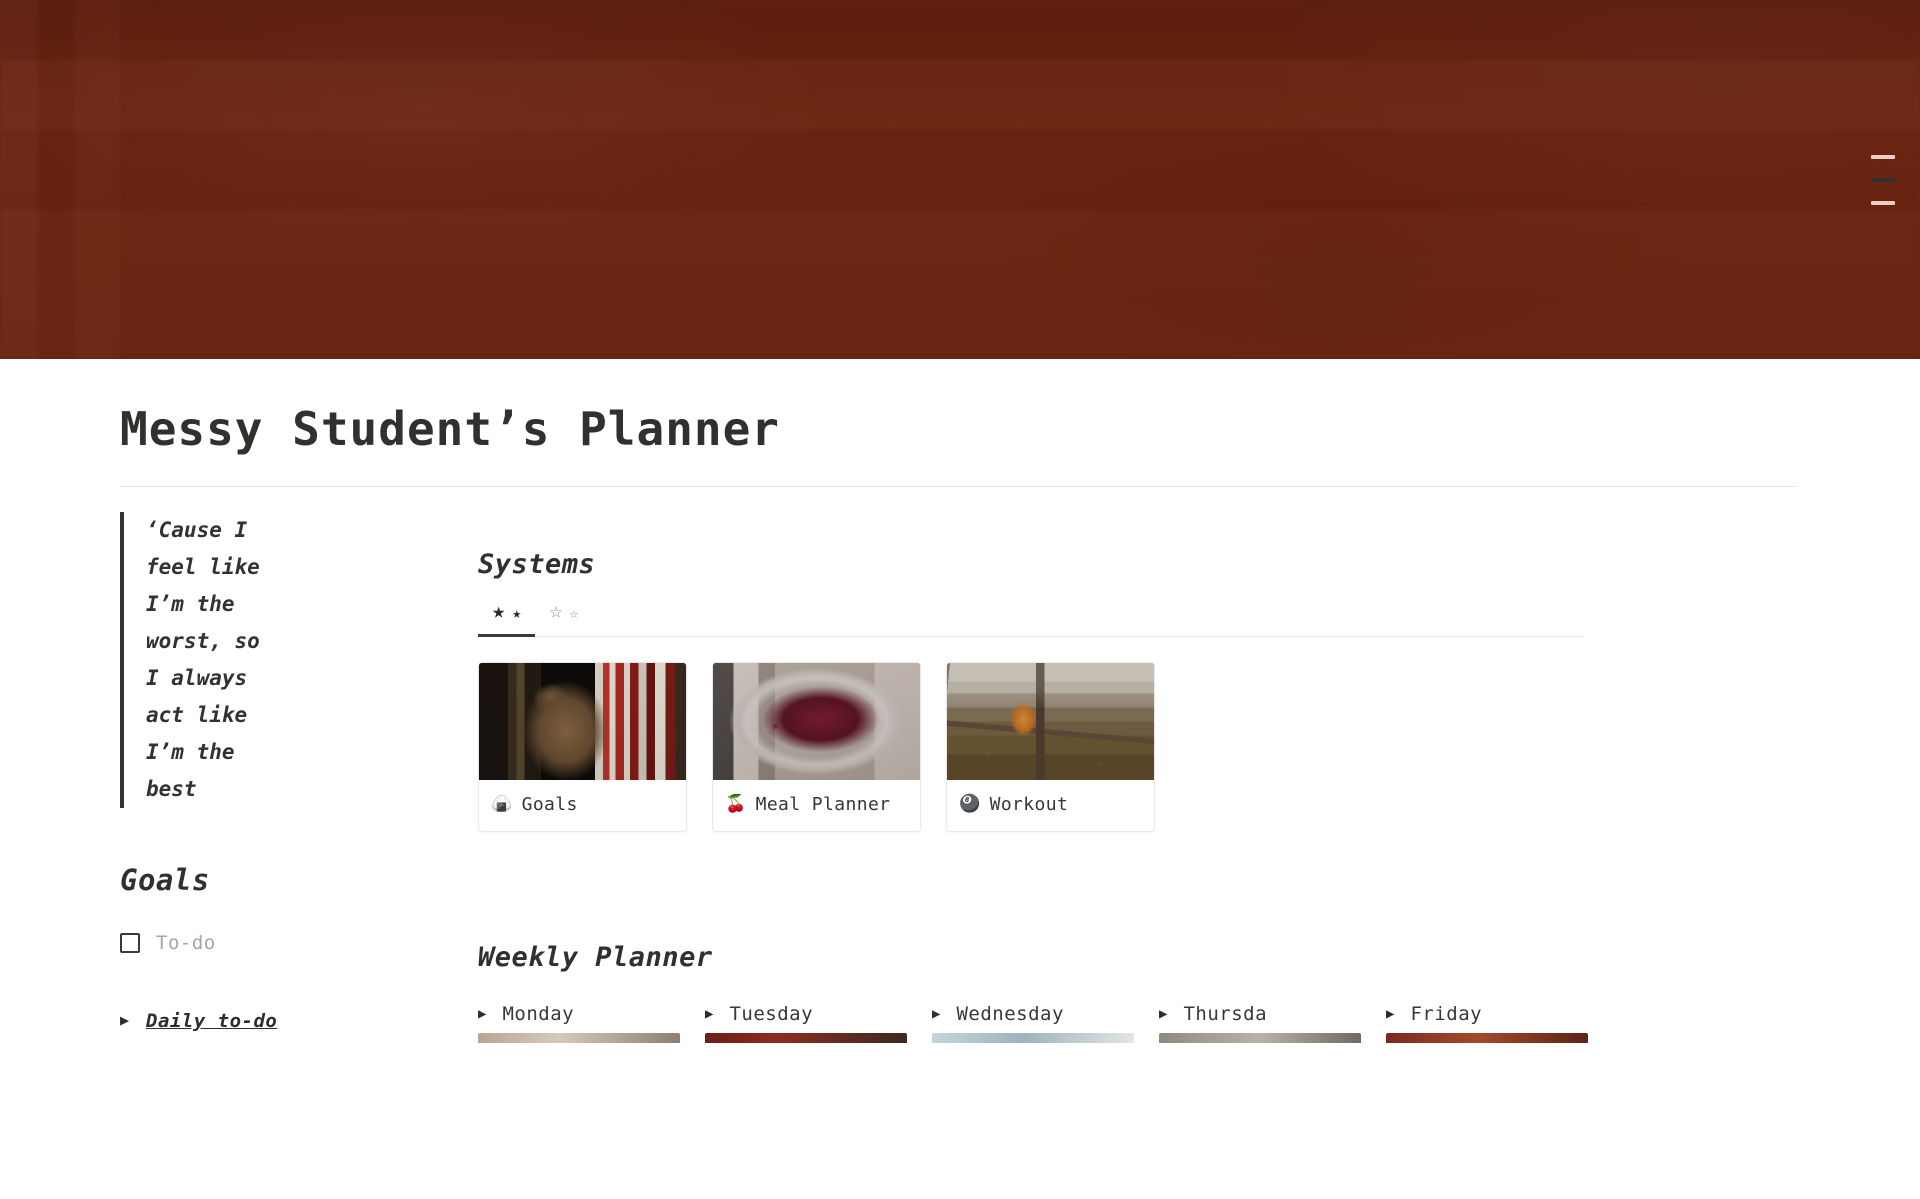 Image resolution: width=1920 pixels, height=1199 pixels. Describe the element at coordinates (130, 942) in the screenshot. I see `todo-checkbox` at that location.